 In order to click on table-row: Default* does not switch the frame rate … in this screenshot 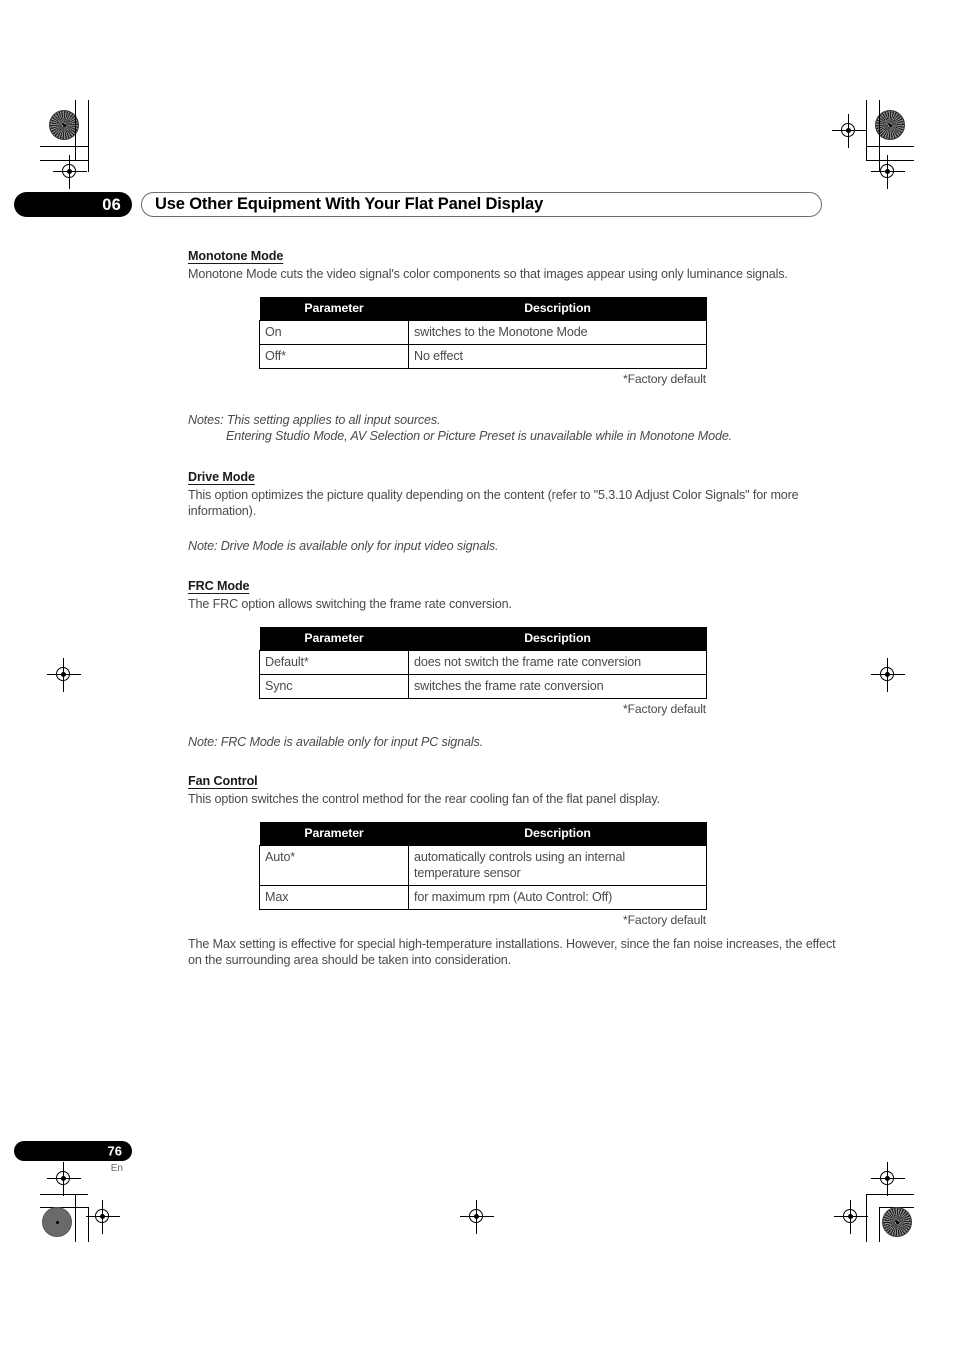, I will do `click(483, 662)`.